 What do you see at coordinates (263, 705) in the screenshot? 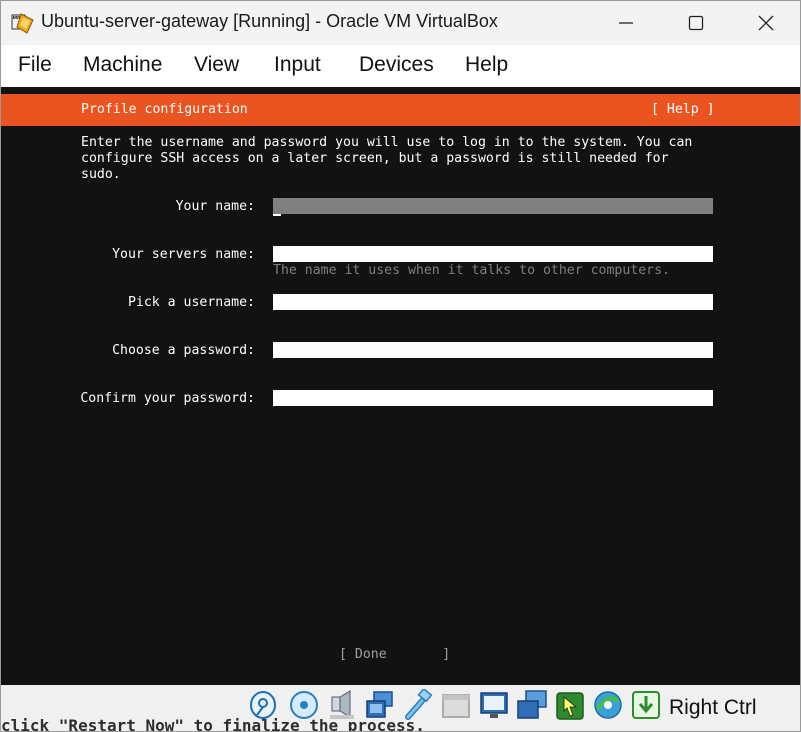
I see `hard-disk-icon` at bounding box center [263, 705].